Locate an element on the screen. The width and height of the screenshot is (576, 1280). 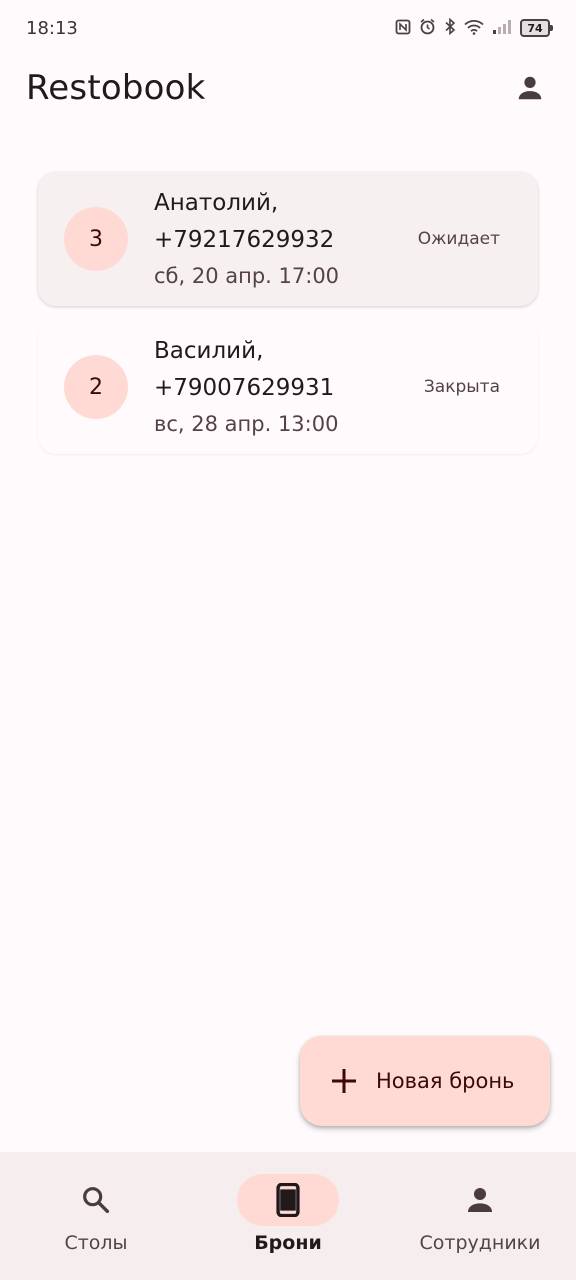
booking-status: Закрыта is located at coordinates (461, 387).